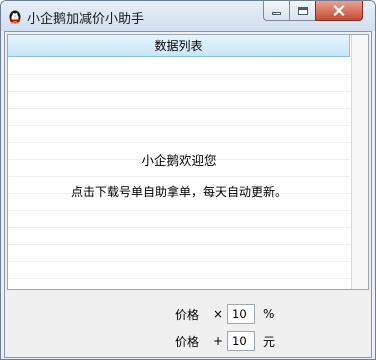  I want to click on price-multiply-row: 价格 × %, so click(224, 314).